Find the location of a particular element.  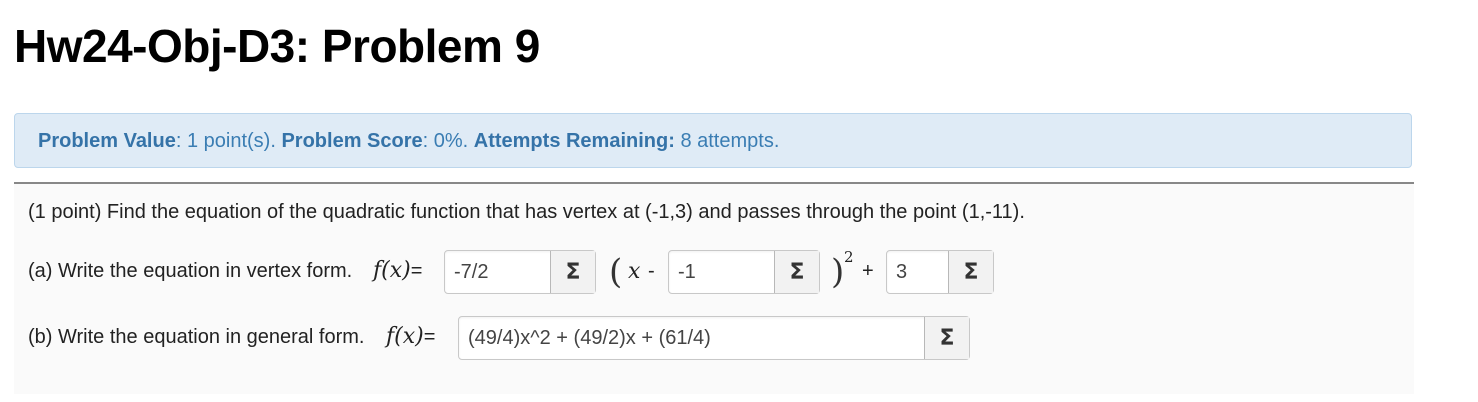

answer-general-value: (49/4)x^2 + (49/2)x + (61/4) is located at coordinates (691, 338).